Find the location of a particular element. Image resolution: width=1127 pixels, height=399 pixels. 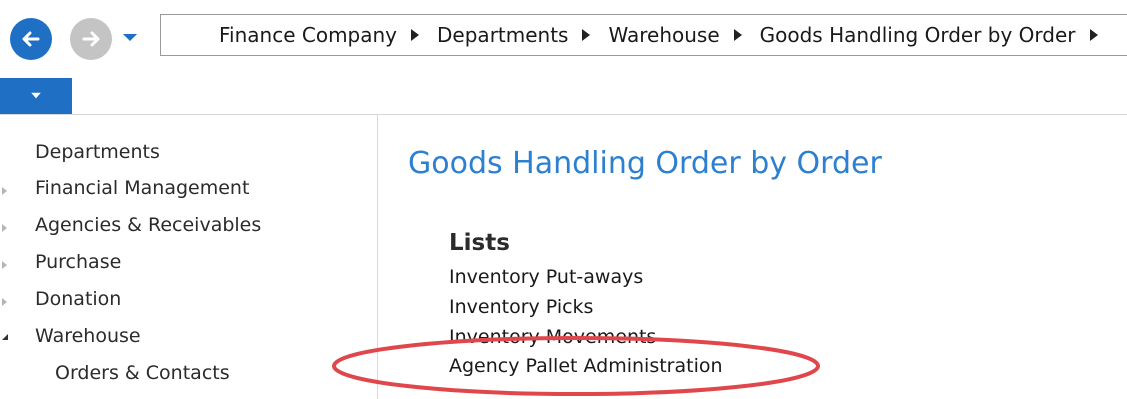

application-menu-button is located at coordinates (36, 96).